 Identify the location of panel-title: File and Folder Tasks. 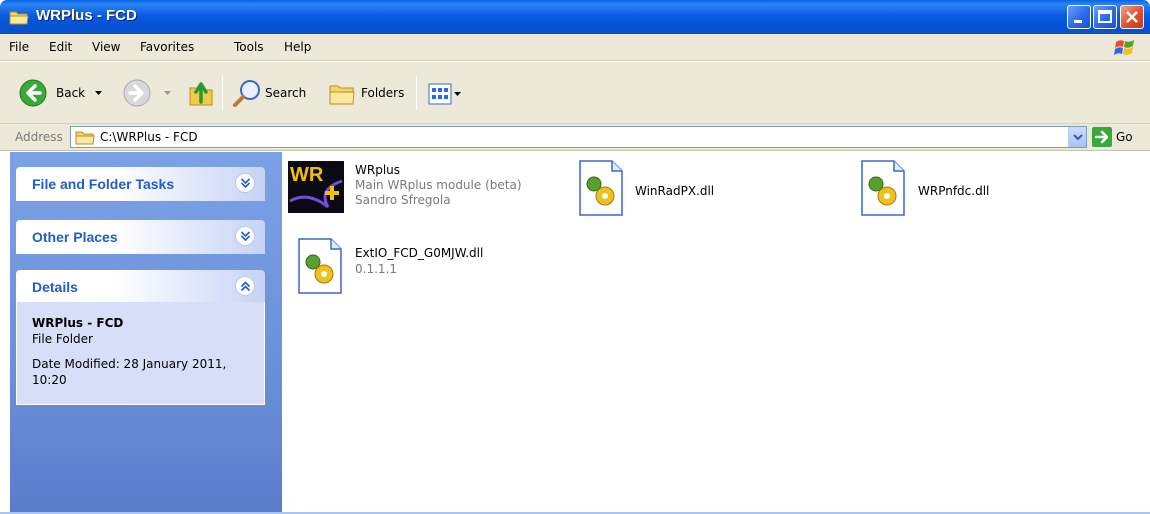
(103, 184).